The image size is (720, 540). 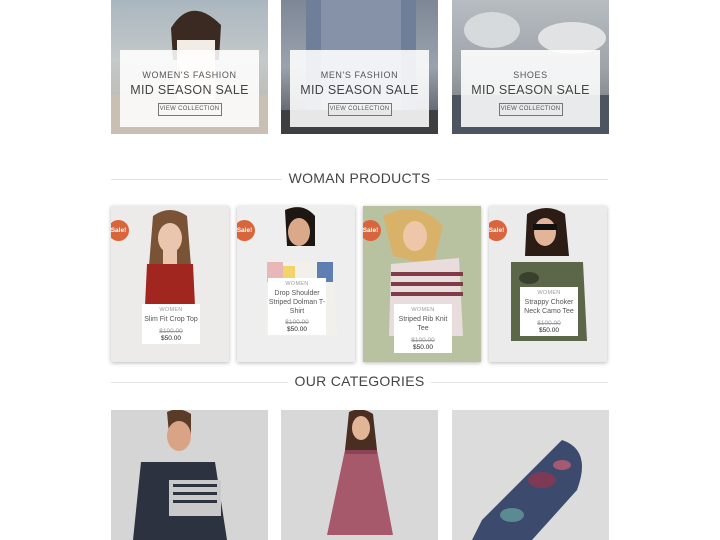 I want to click on product-info: WOMEN Slim Fit Crop Top $100.00 $50.00, so click(x=171, y=324).